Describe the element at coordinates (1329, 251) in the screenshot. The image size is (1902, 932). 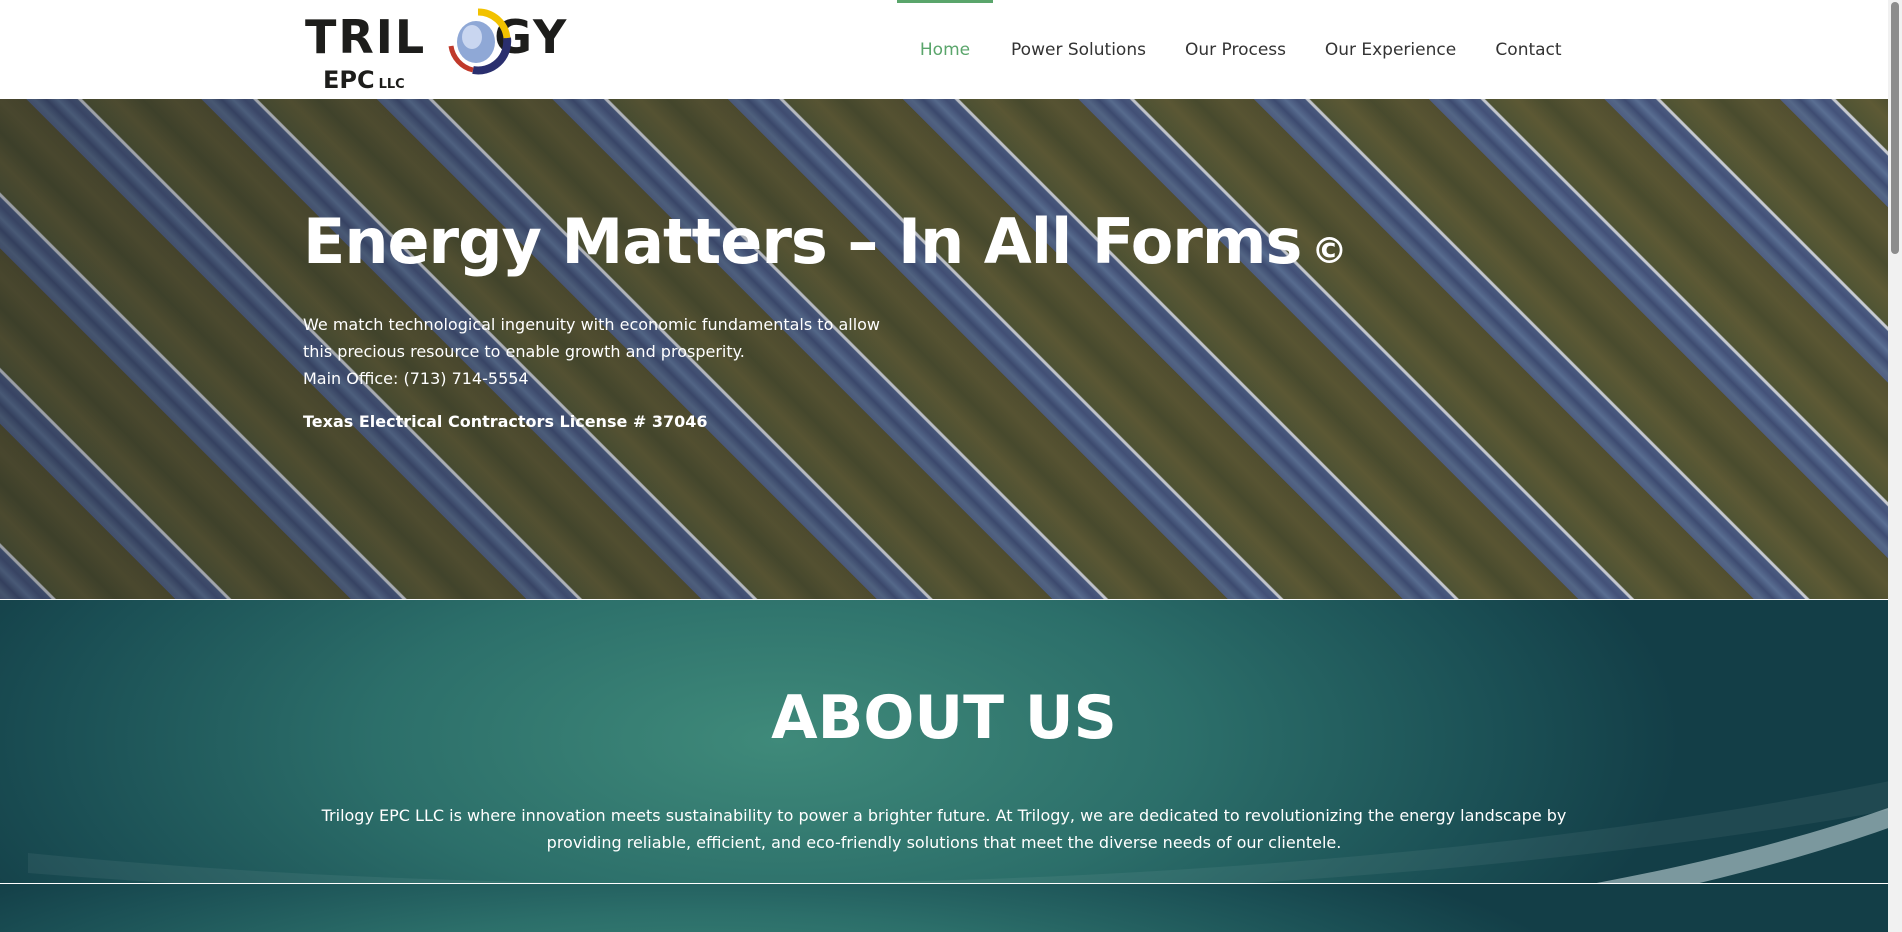
I see `copyright-symbol: ©` at that location.